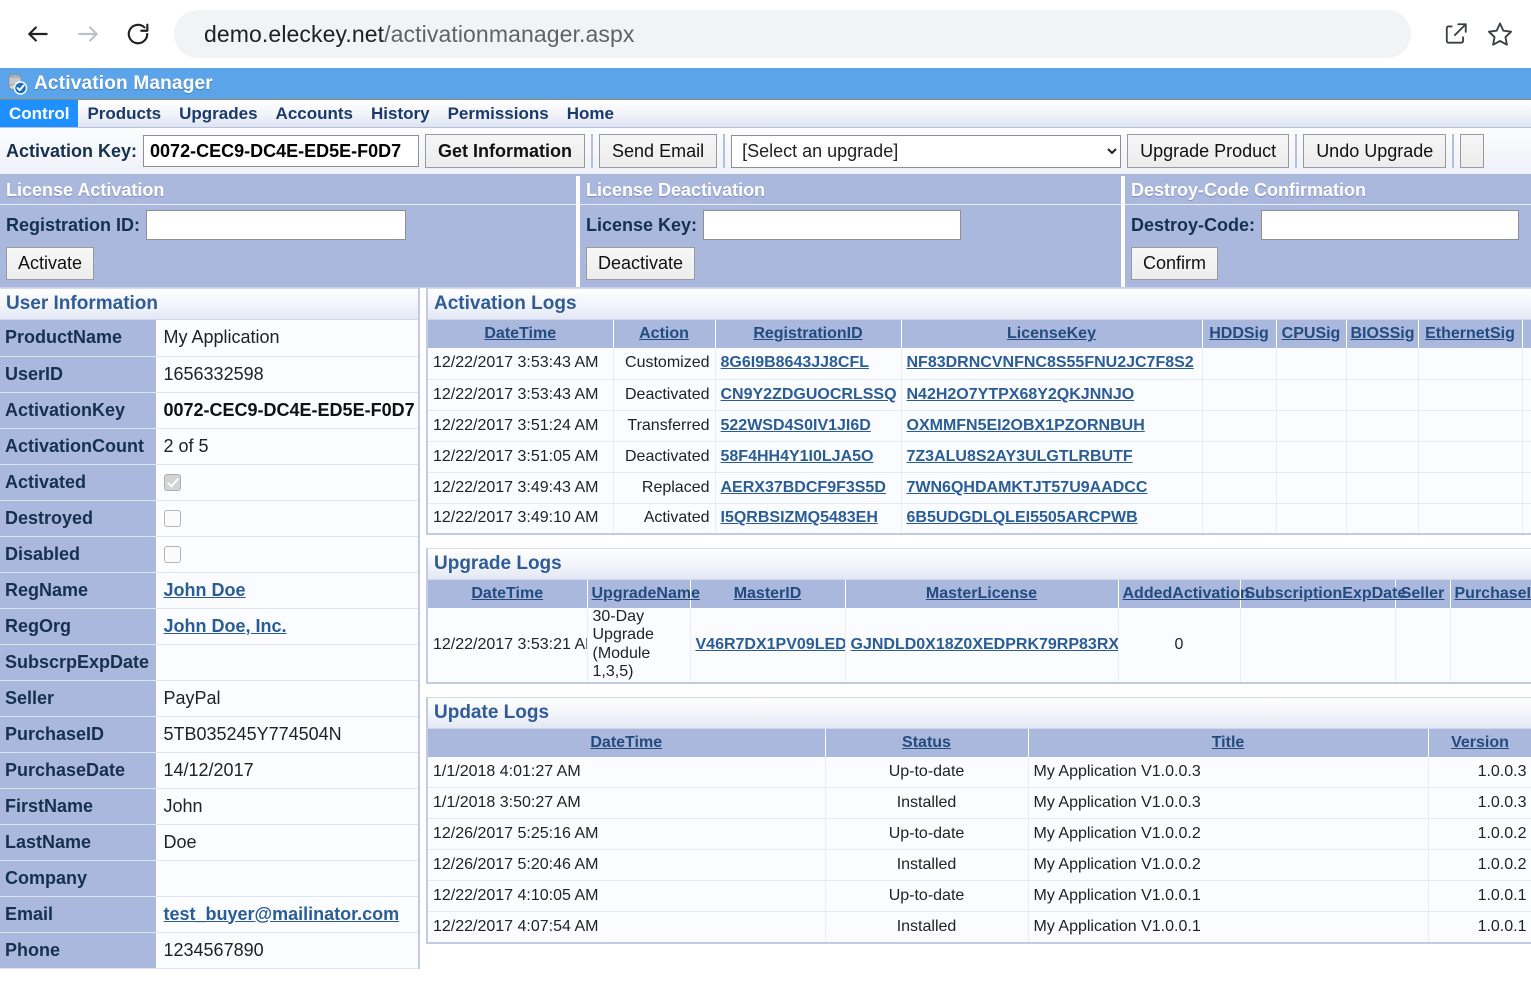 Image resolution: width=1531 pixels, height=981 pixels. I want to click on update-logs-col-header: Title, so click(1228, 742).